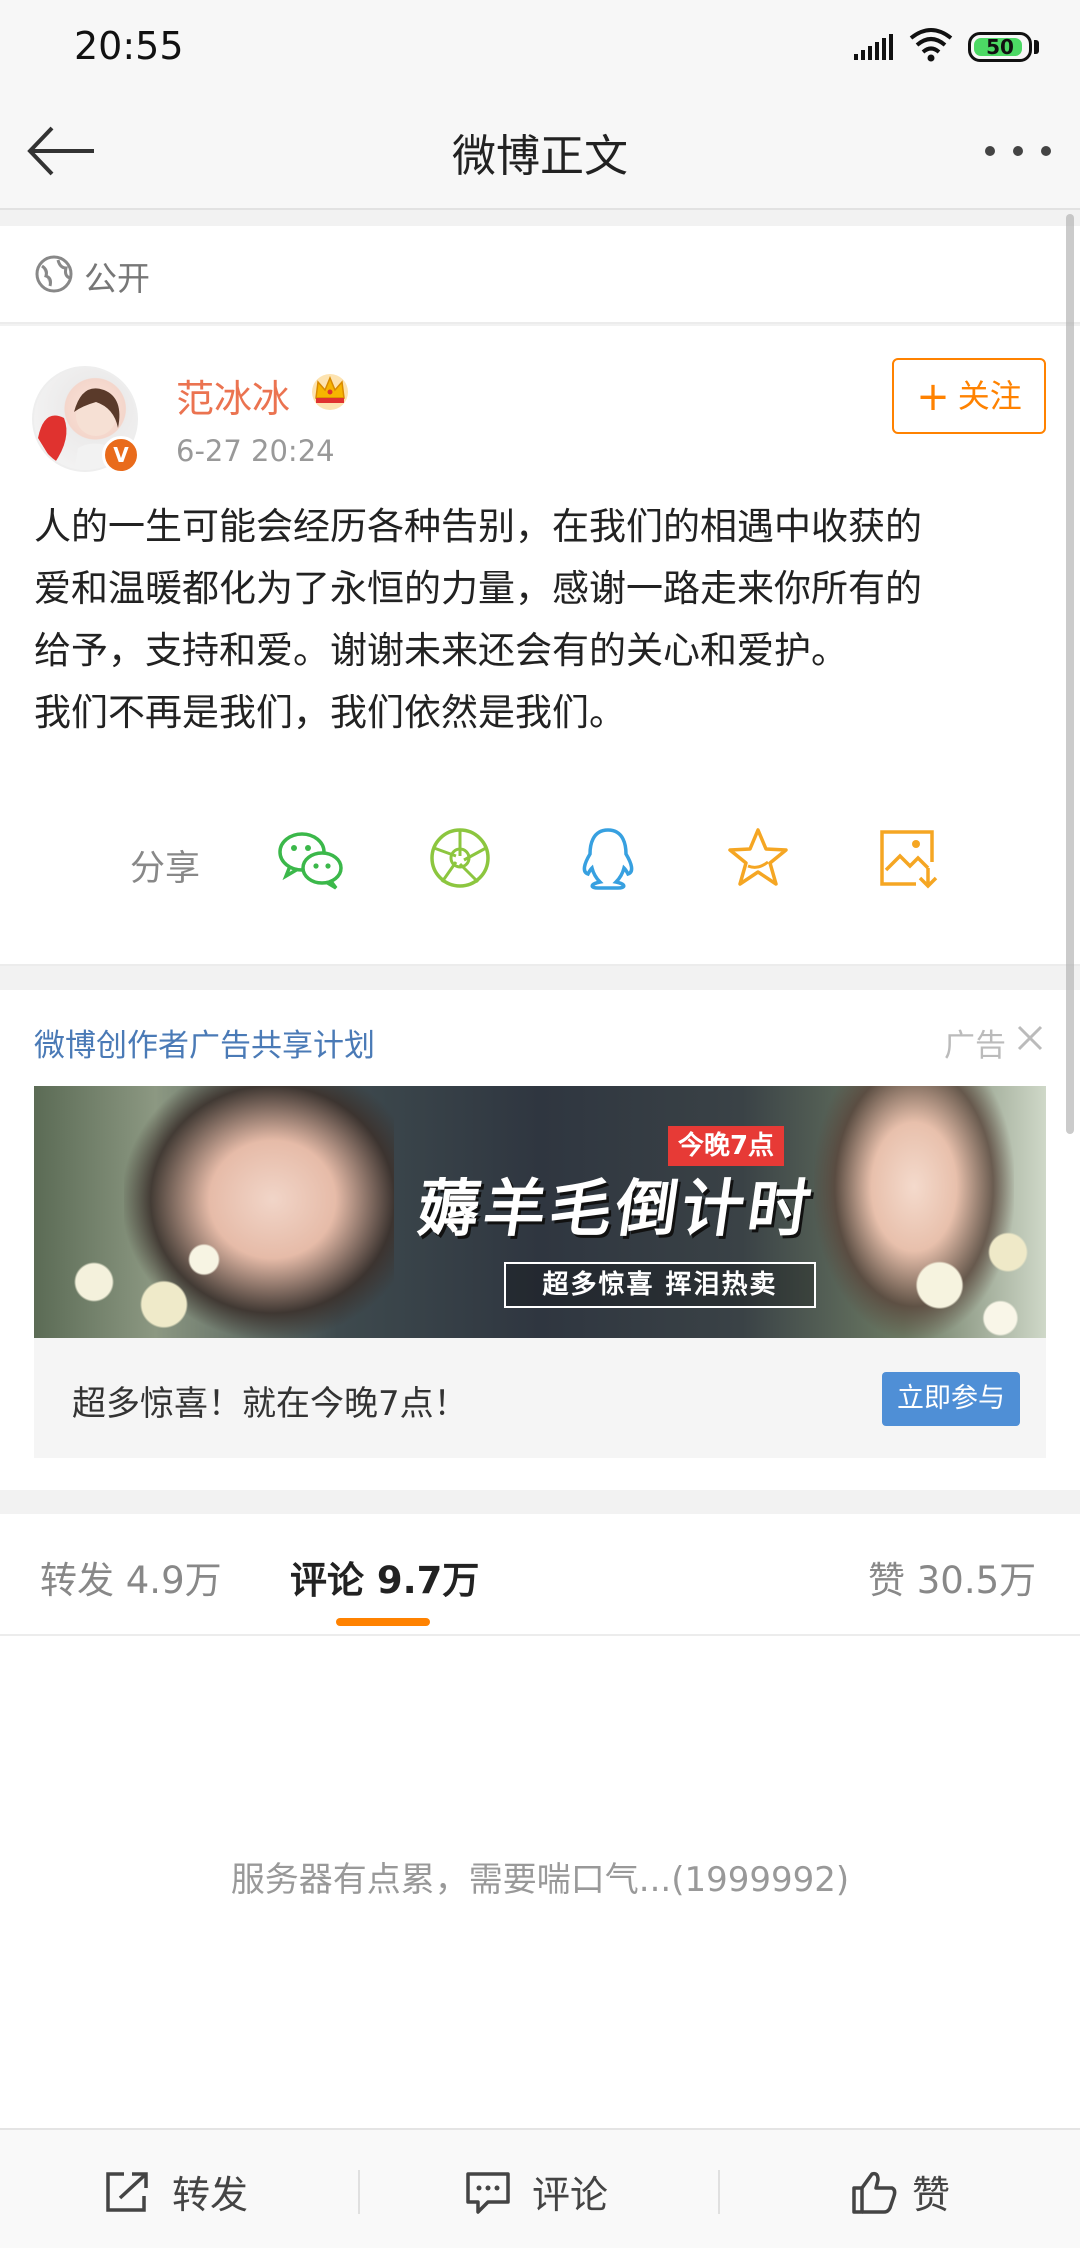  What do you see at coordinates (952, 1577) in the screenshot?
I see `tab-likes: 赞 30.5万` at bounding box center [952, 1577].